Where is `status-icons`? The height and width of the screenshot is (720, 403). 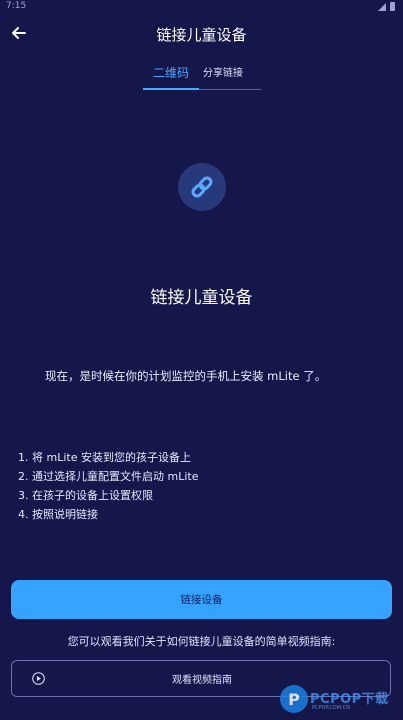
status-icons is located at coordinates (386, 6).